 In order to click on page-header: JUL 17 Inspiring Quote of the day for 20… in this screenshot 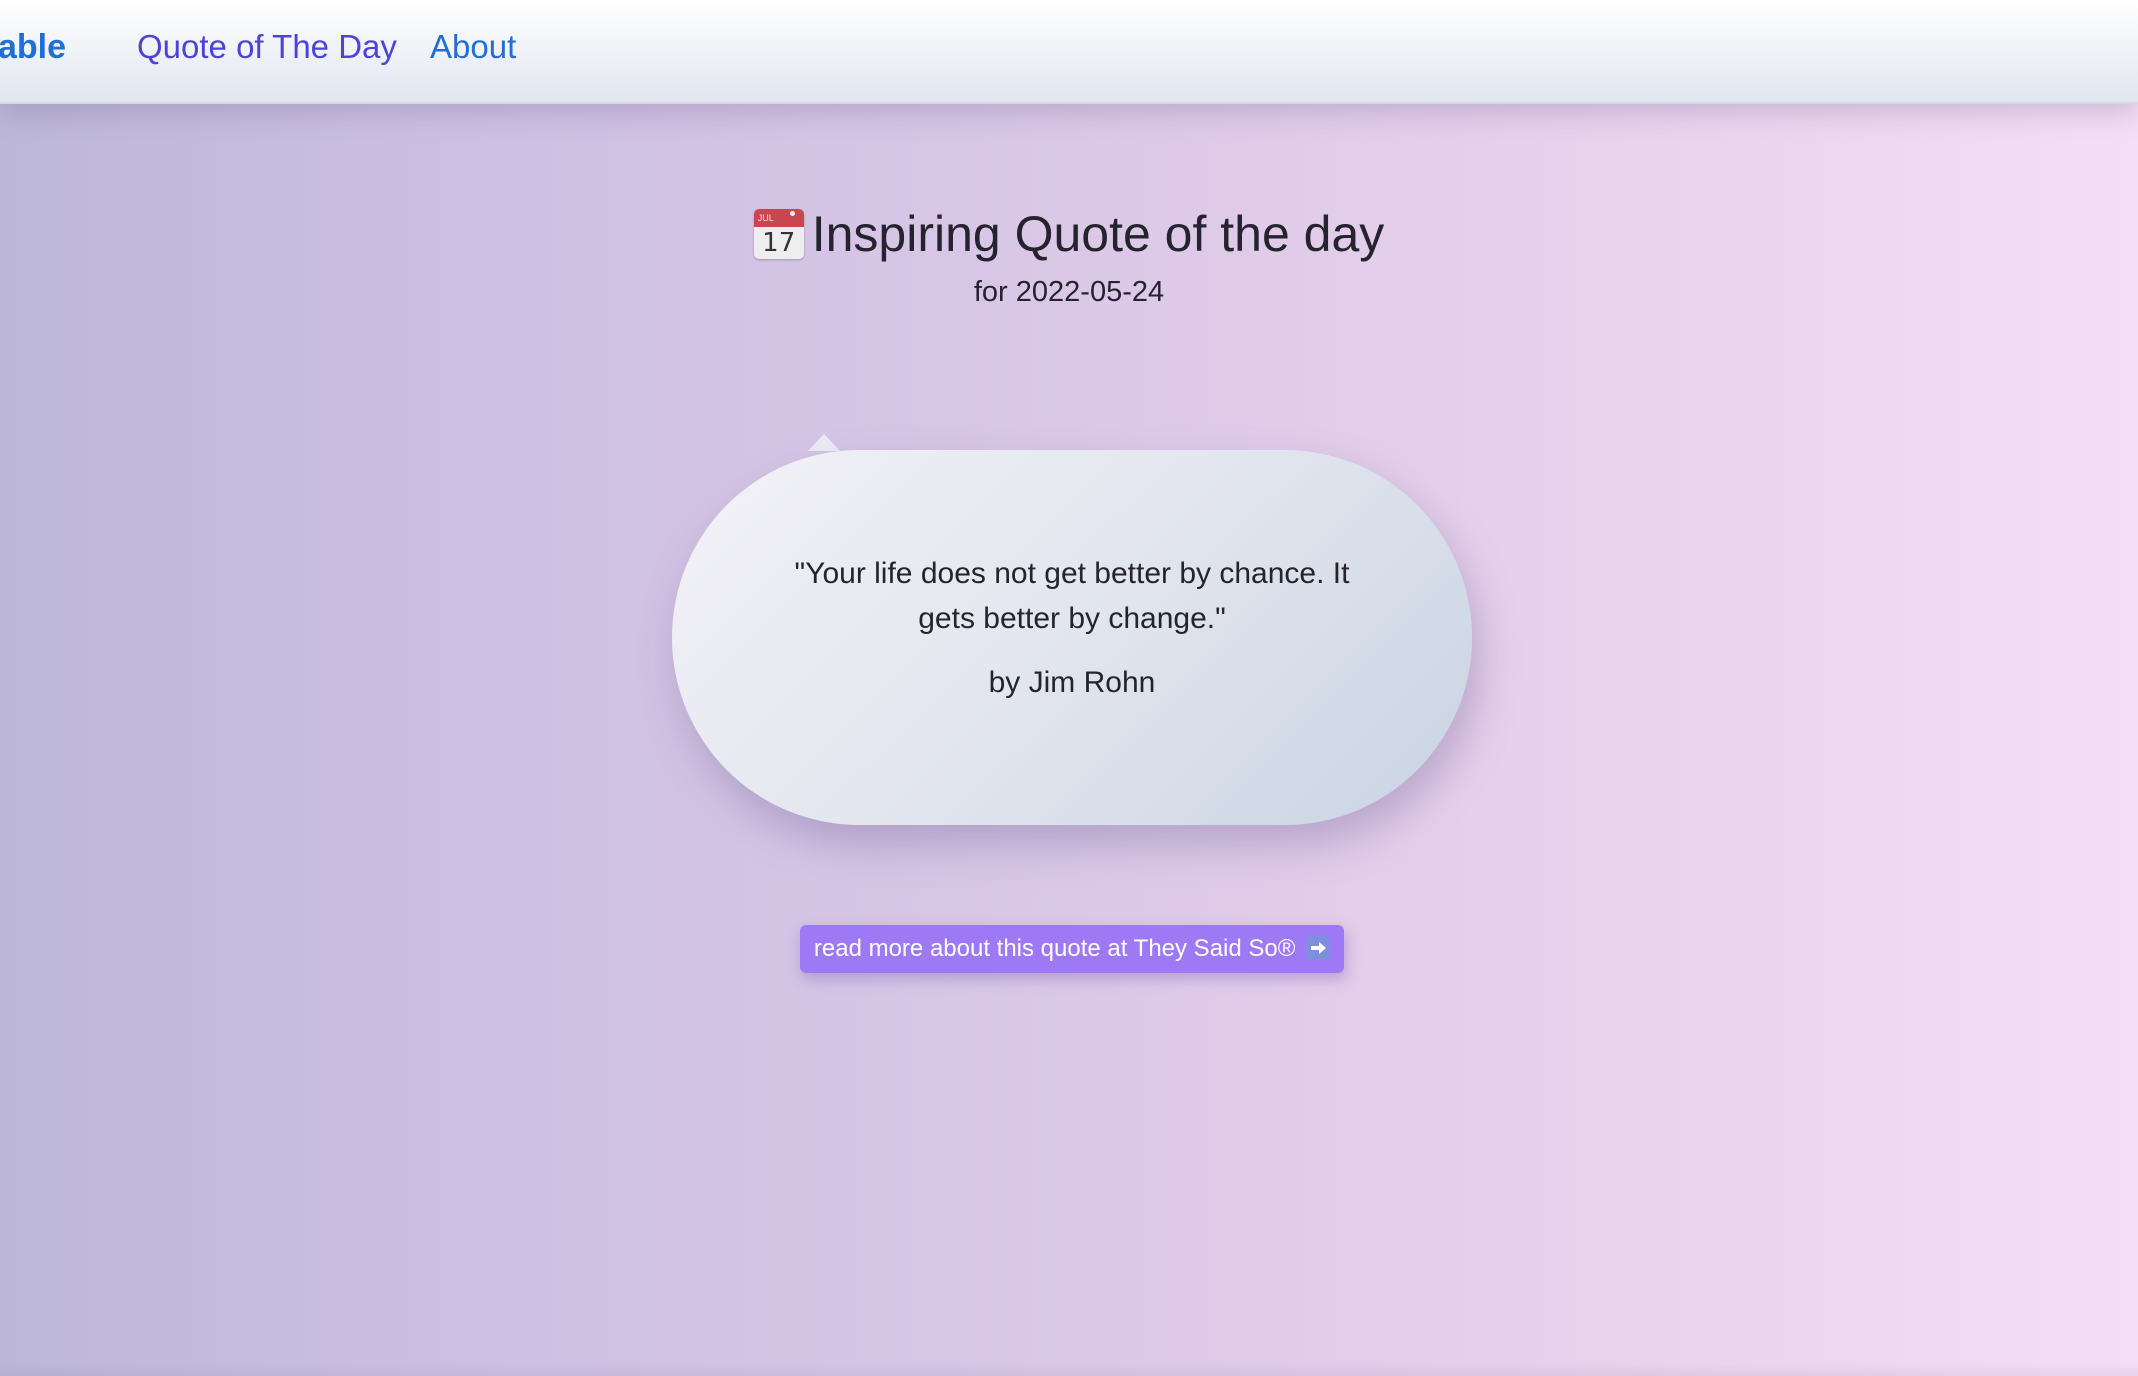, I will do `click(1069, 254)`.